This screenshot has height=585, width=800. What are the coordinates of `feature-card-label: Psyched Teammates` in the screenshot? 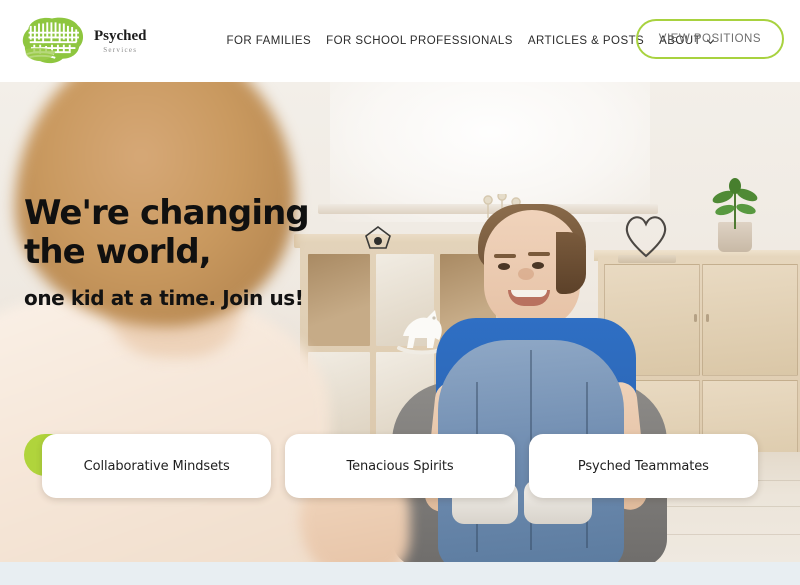 It's located at (643, 466).